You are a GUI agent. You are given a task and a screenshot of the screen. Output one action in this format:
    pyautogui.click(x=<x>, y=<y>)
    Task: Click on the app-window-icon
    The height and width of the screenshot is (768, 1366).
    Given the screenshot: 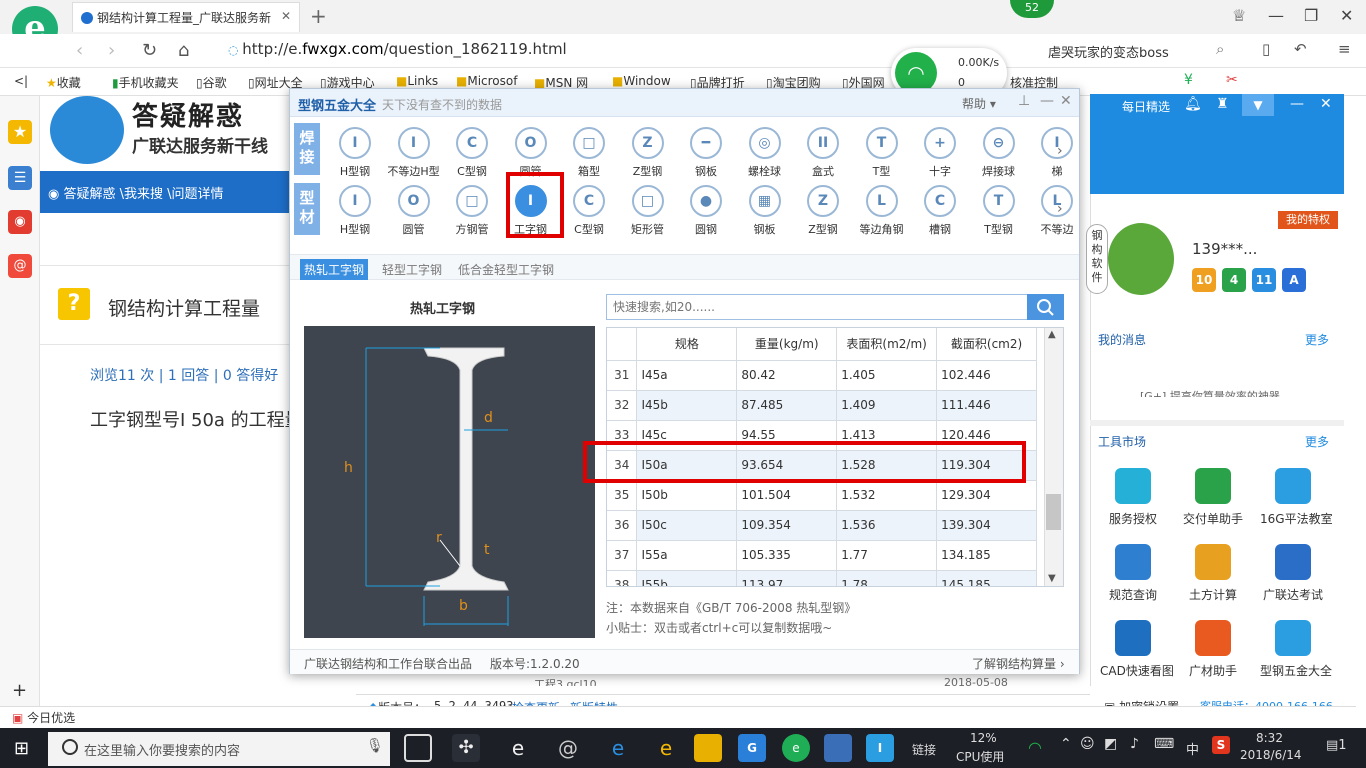 What is the action you would take?
    pyautogui.click(x=838, y=748)
    